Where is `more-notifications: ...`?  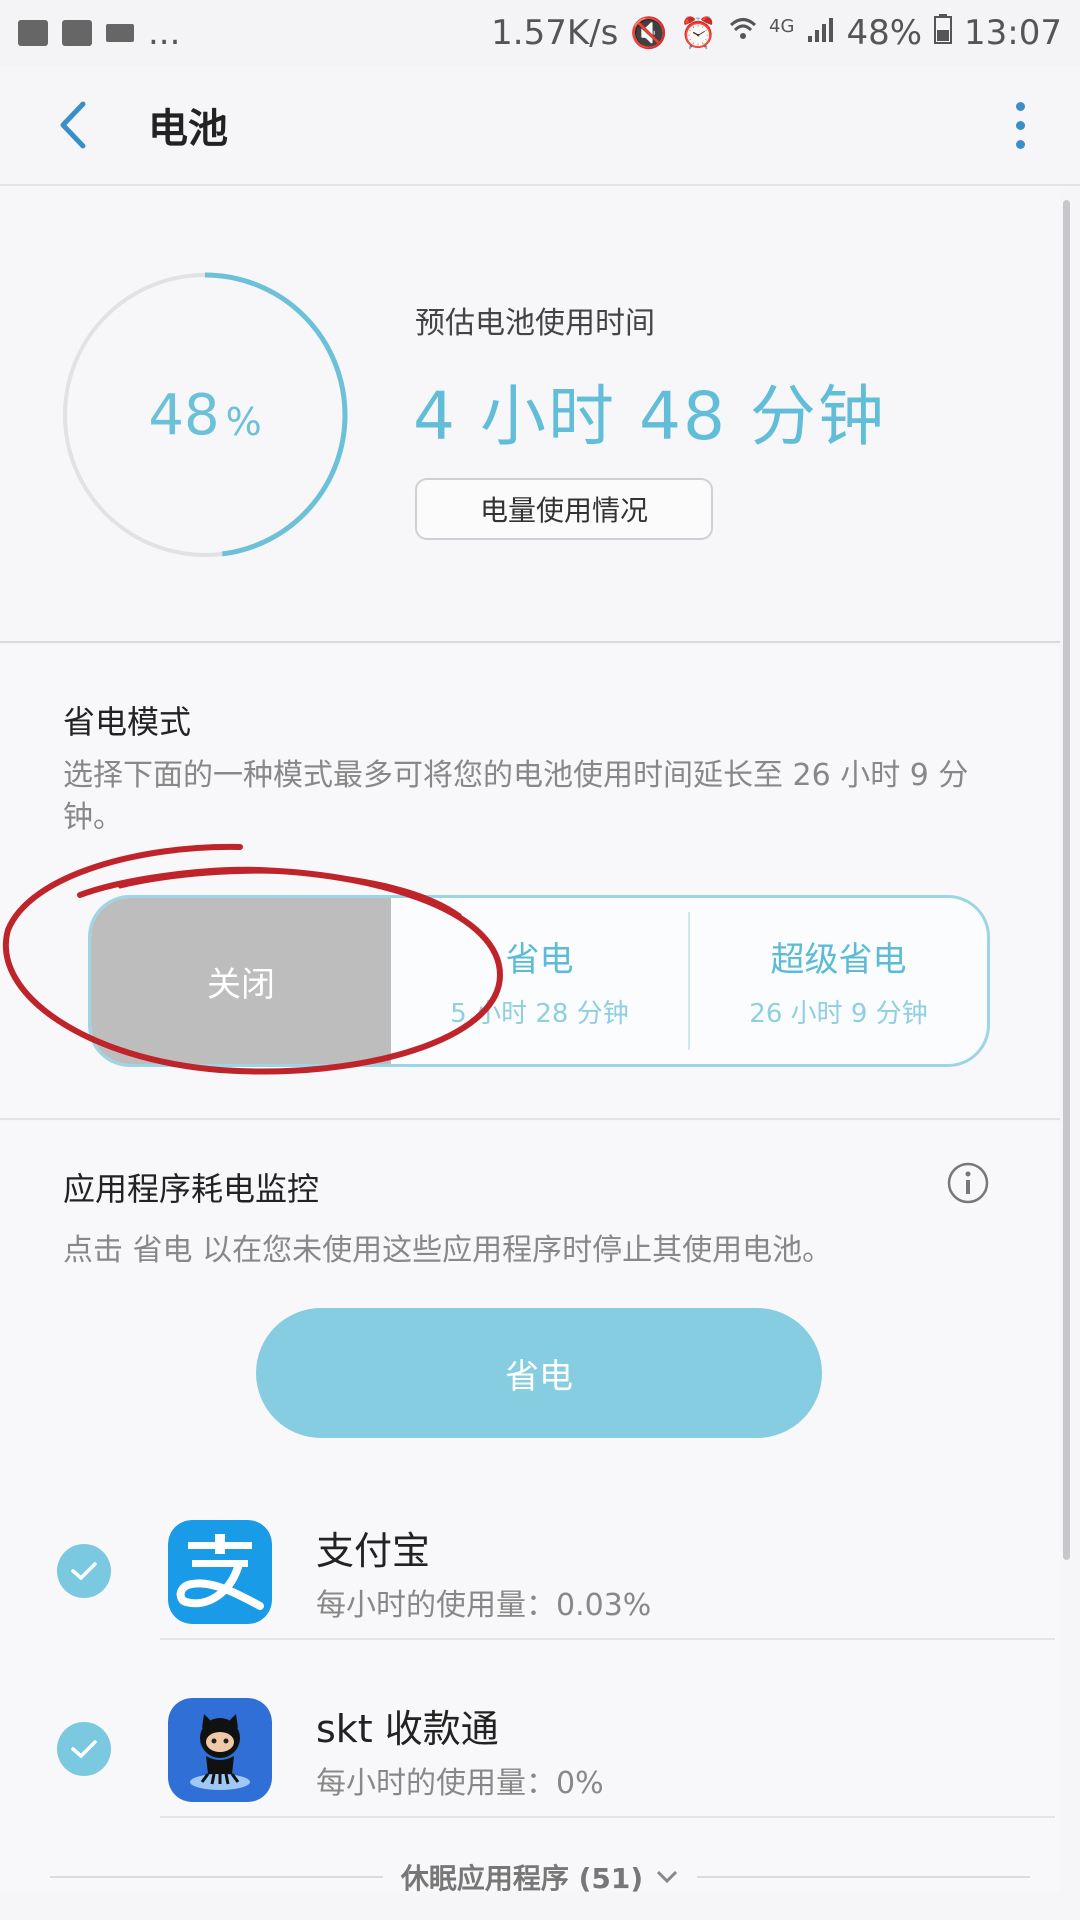 more-notifications: ... is located at coordinates (164, 33).